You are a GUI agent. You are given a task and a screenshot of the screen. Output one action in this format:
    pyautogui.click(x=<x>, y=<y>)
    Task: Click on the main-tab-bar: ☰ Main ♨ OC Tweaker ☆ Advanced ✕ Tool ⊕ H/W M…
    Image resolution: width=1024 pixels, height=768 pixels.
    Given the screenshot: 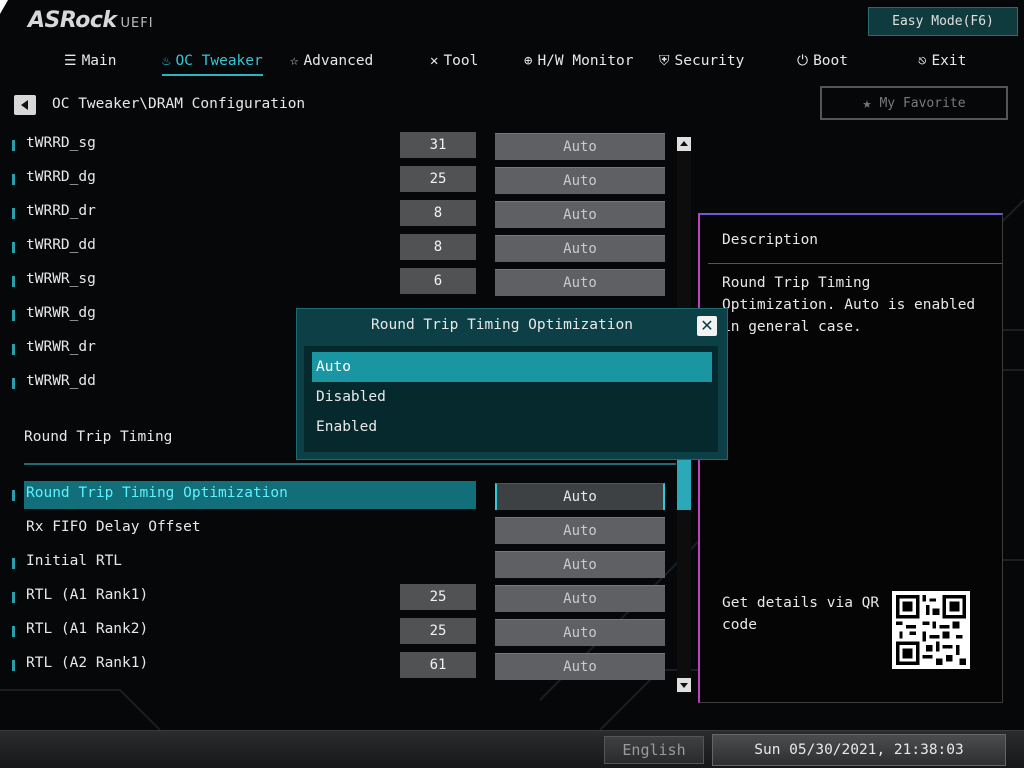 What is the action you would take?
    pyautogui.click(x=512, y=61)
    